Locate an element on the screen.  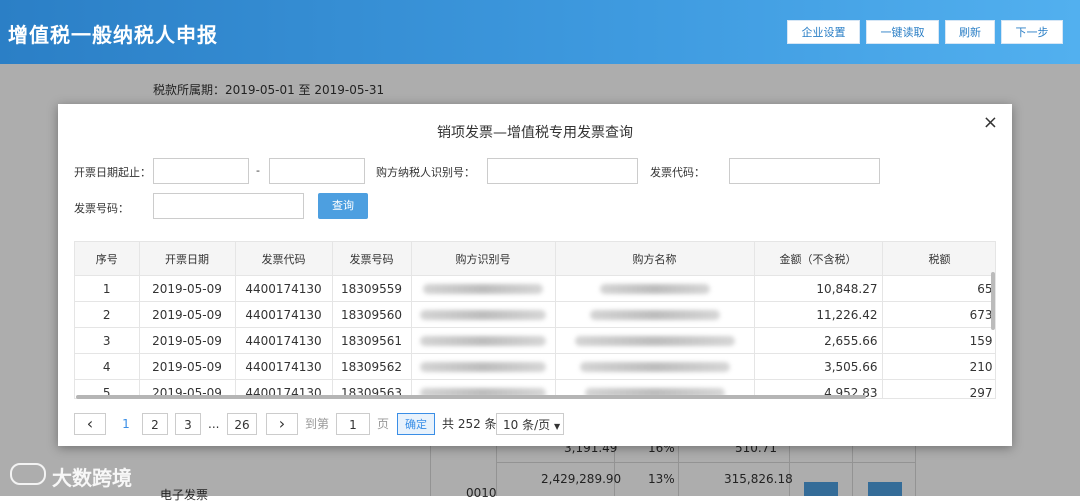
prev-page-chevron-left-icon: ‹ is located at coordinates (90, 424).